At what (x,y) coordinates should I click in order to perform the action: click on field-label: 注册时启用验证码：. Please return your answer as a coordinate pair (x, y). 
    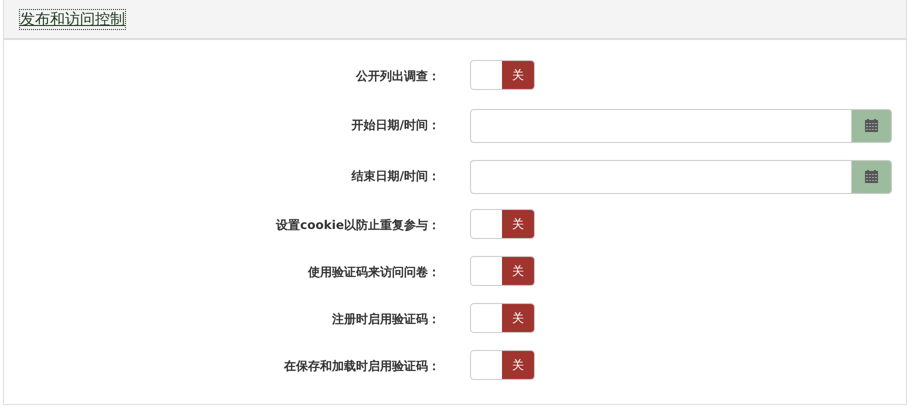
    Looking at the image, I should click on (386, 319).